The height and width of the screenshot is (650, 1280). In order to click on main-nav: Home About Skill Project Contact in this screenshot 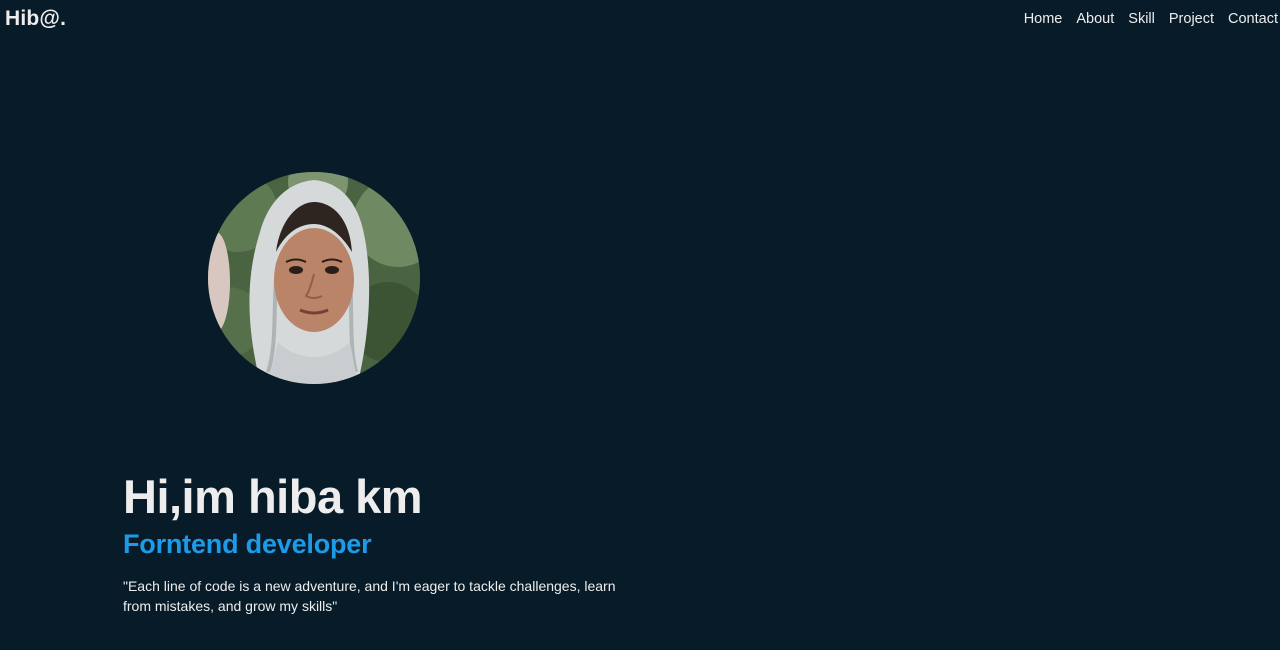, I will do `click(1151, 19)`.